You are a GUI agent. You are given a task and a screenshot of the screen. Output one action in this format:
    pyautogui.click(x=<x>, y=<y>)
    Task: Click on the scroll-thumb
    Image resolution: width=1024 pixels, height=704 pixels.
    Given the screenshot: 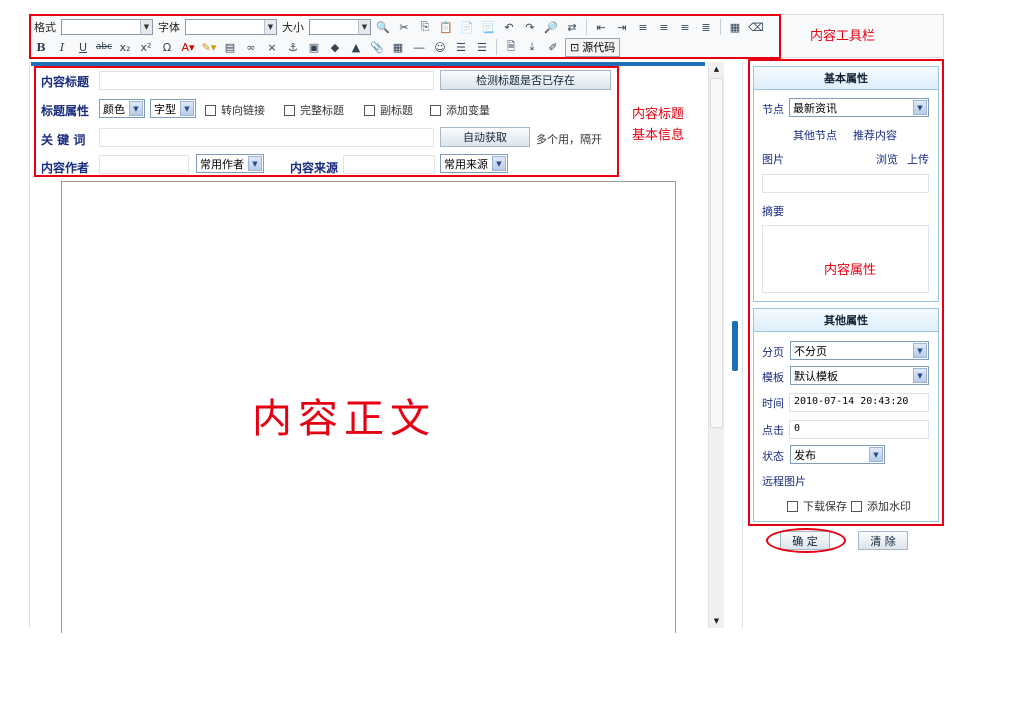 What is the action you would take?
    pyautogui.click(x=716, y=253)
    